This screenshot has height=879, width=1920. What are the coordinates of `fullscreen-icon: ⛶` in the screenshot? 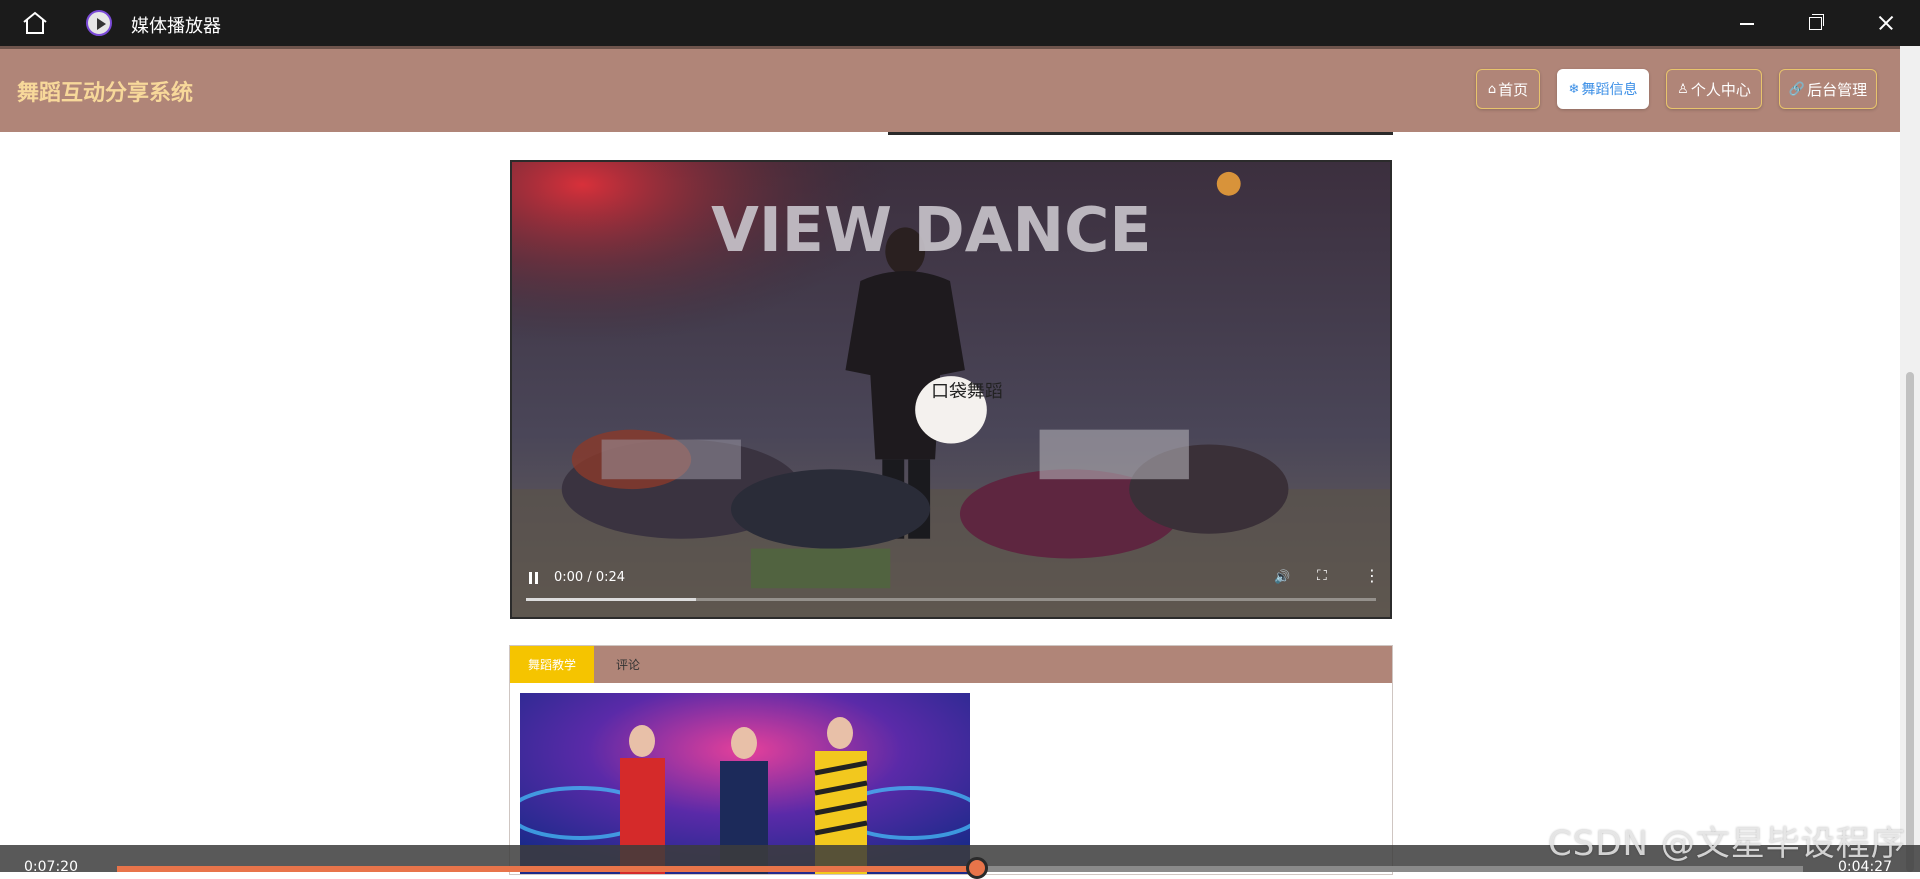 It's located at (1322, 576).